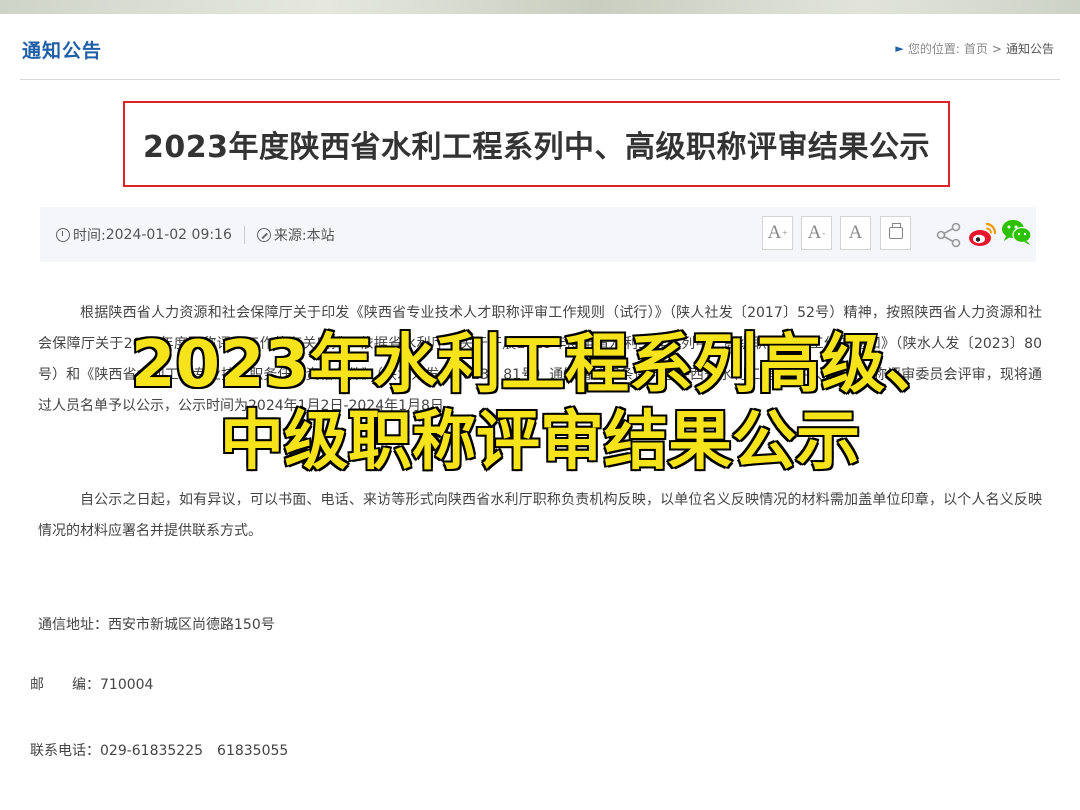  What do you see at coordinates (1030, 48) in the screenshot?
I see `breadcrumb-current-link: 通知公告` at bounding box center [1030, 48].